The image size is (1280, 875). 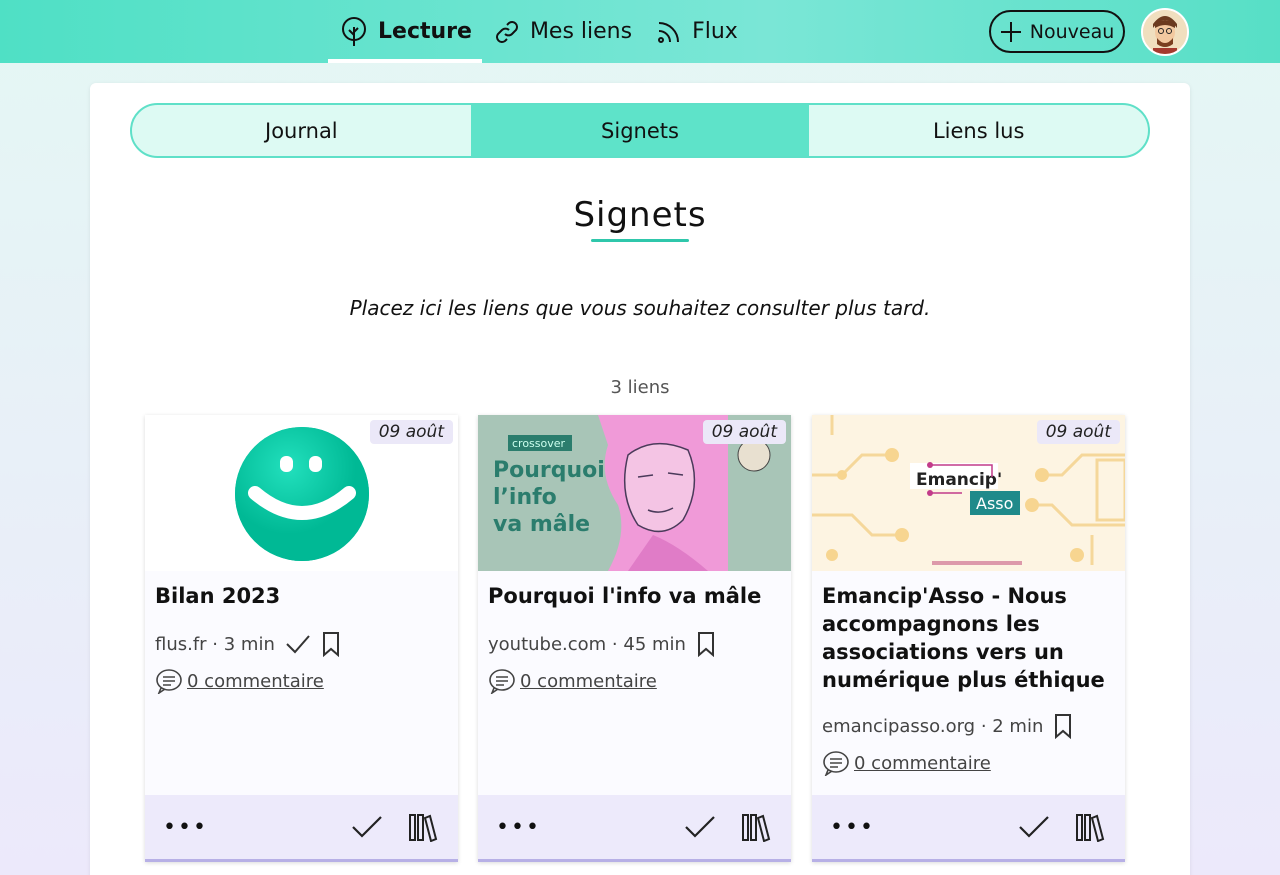 What do you see at coordinates (933, 726) in the screenshot?
I see `card-meta-text: emancipasso.org · 2 min` at bounding box center [933, 726].